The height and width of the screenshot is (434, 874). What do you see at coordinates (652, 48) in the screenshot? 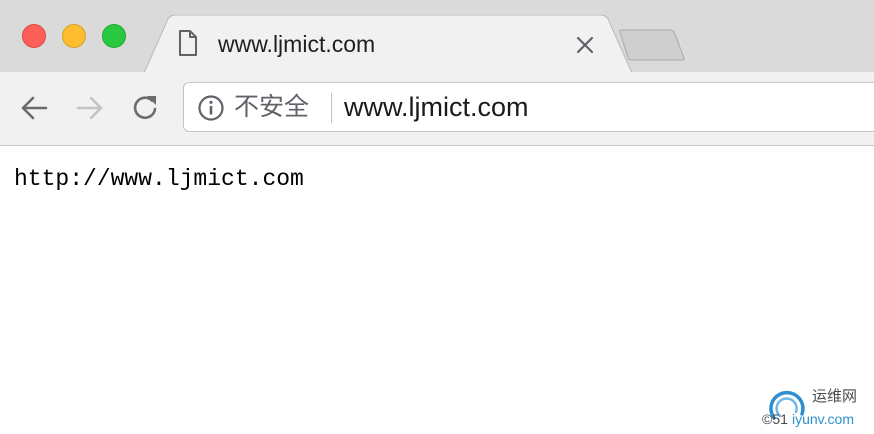
I see `new-tab-button` at bounding box center [652, 48].